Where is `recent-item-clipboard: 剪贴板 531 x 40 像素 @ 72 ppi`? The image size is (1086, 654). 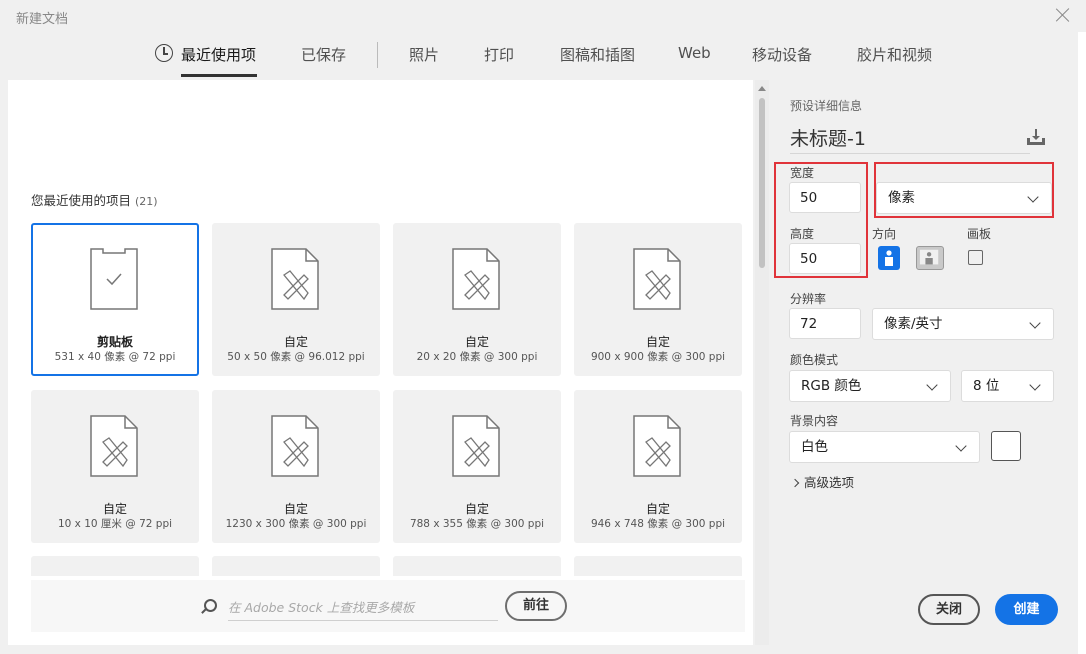
recent-item-clipboard: 剪贴板 531 x 40 像素 @ 72 ppi is located at coordinates (115, 299).